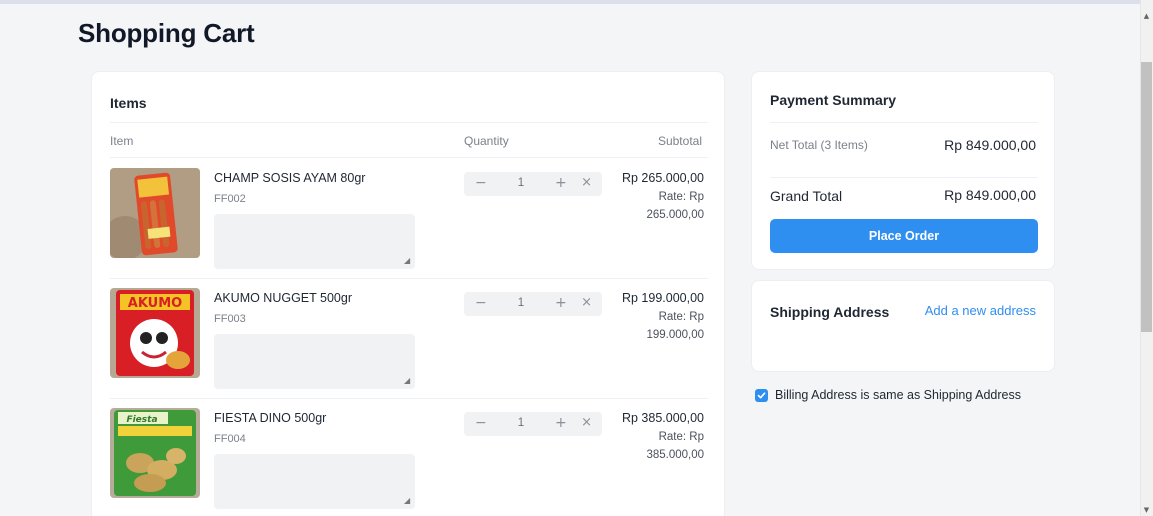 Image resolution: width=1153 pixels, height=516 pixels. Describe the element at coordinates (903, 326) in the screenshot. I see `shipping-address-card: Shipping Address Add a new address` at that location.